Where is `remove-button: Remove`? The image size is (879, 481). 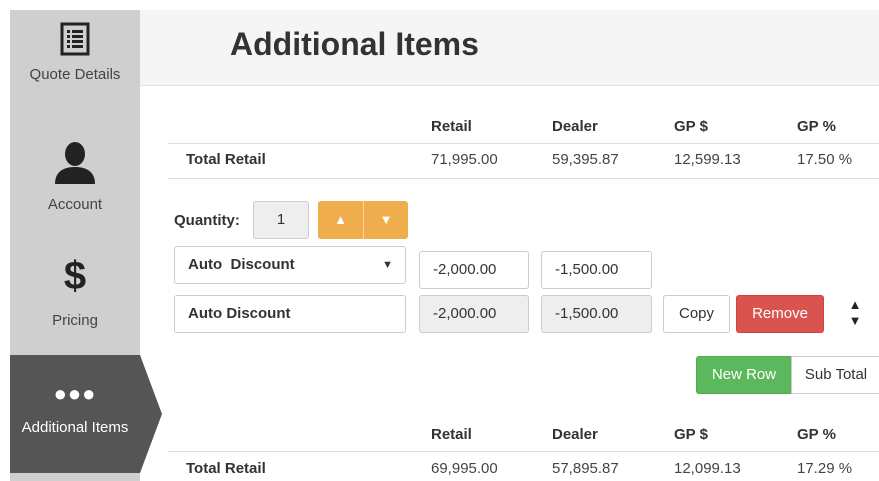
remove-button: Remove is located at coordinates (780, 314).